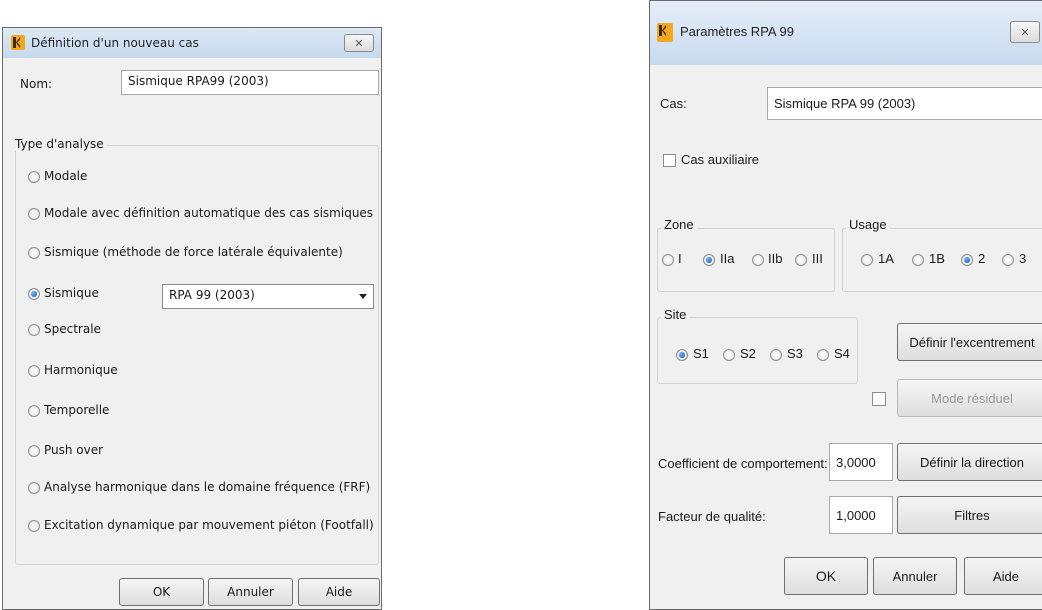 This screenshot has height=610, width=1042. I want to click on case-label: Cas:, so click(673, 103).